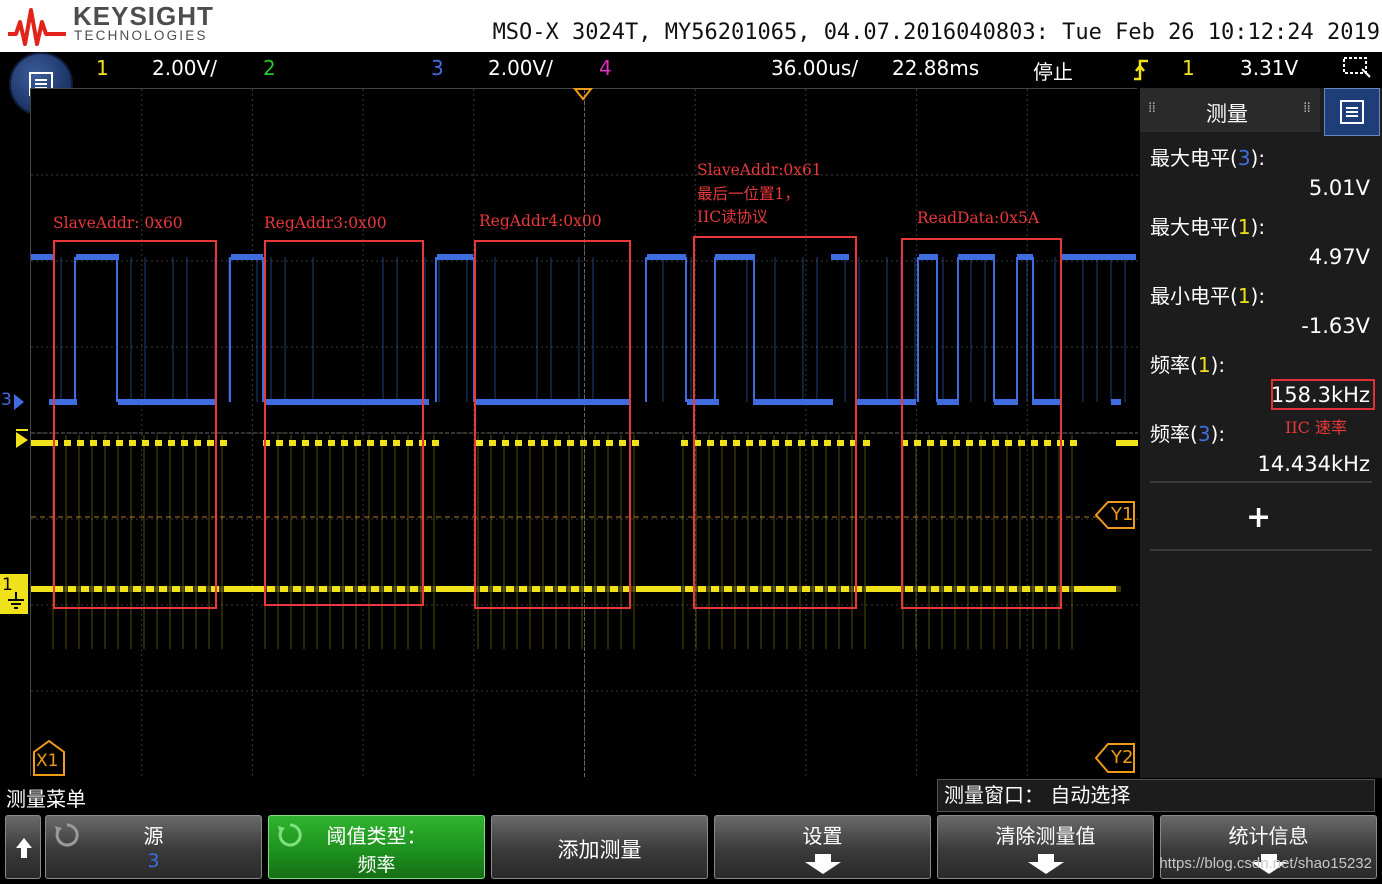  Describe the element at coordinates (759, 170) in the screenshot. I see `annotation-slave-addr-read: SlaveAddr:0x61` at that location.